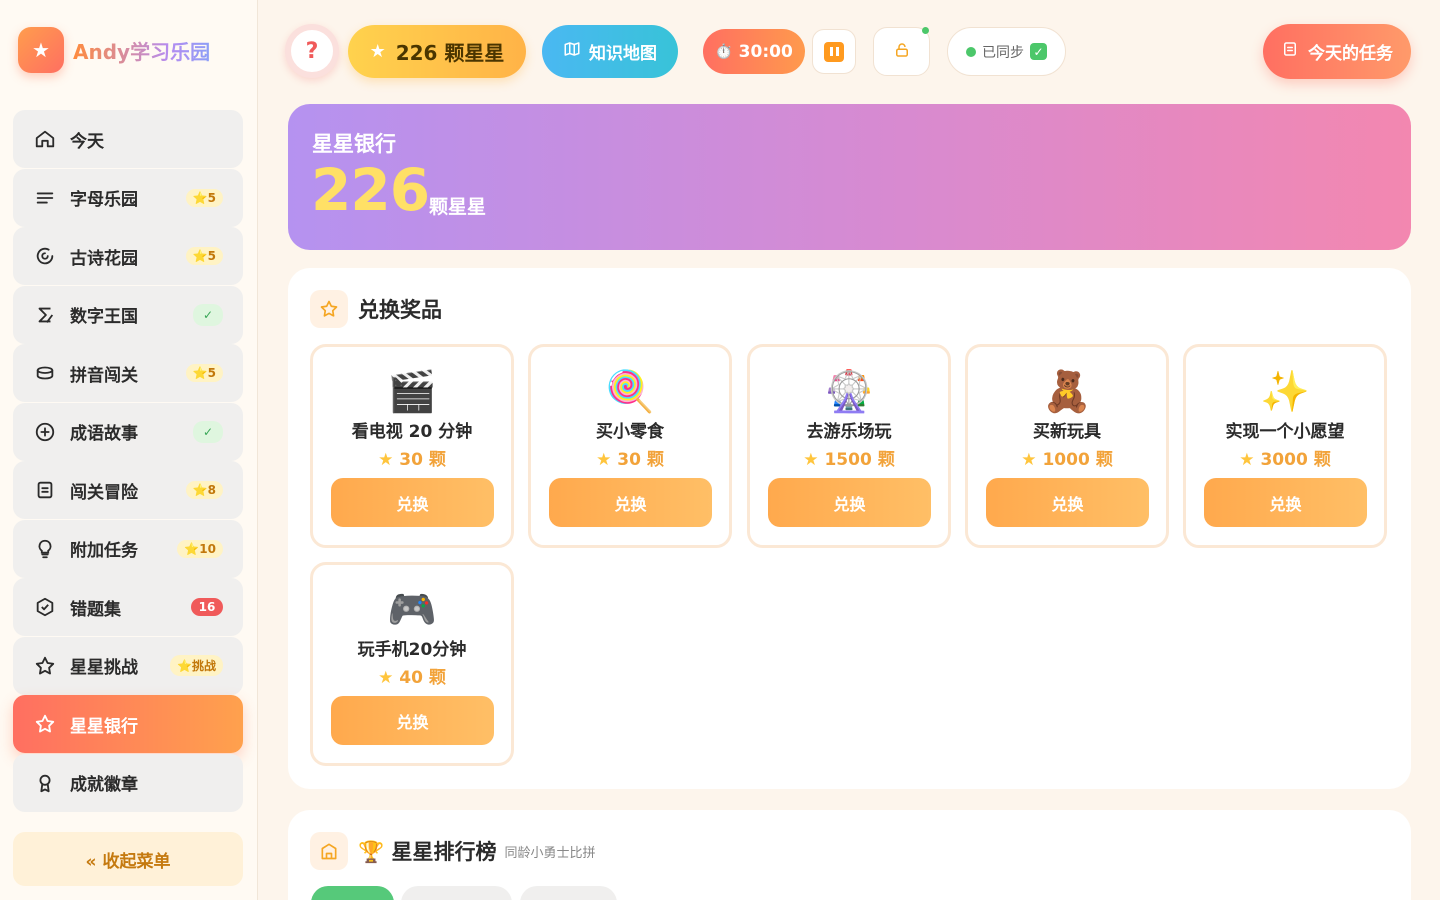  Describe the element at coordinates (849, 432) in the screenshot. I see `reward-name: 去游乐场玩` at that location.